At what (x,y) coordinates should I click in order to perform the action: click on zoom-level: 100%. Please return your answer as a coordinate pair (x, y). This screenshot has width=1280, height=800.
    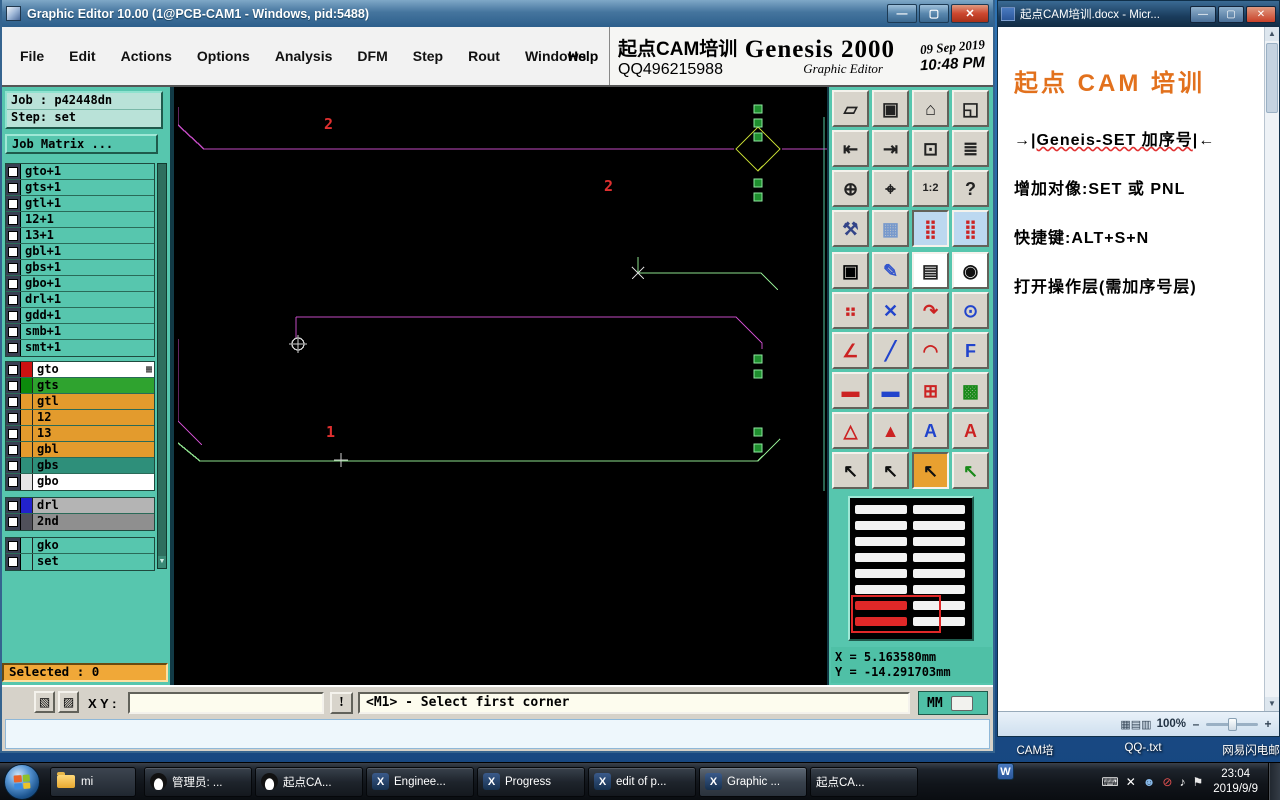
    Looking at the image, I should click on (1171, 724).